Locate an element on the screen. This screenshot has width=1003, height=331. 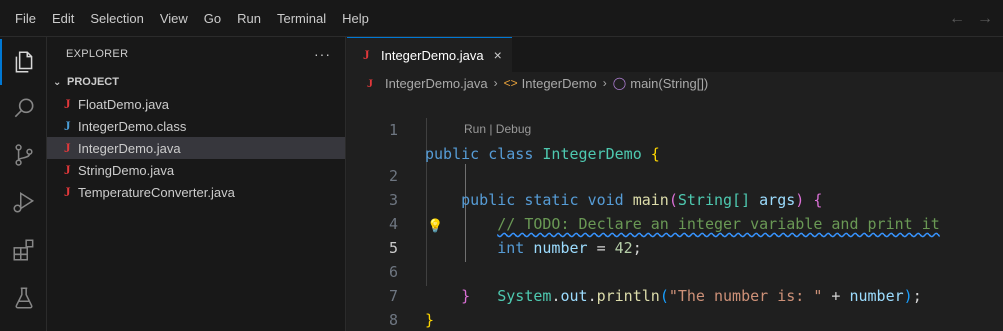
menu-view: View is located at coordinates (174, 18).